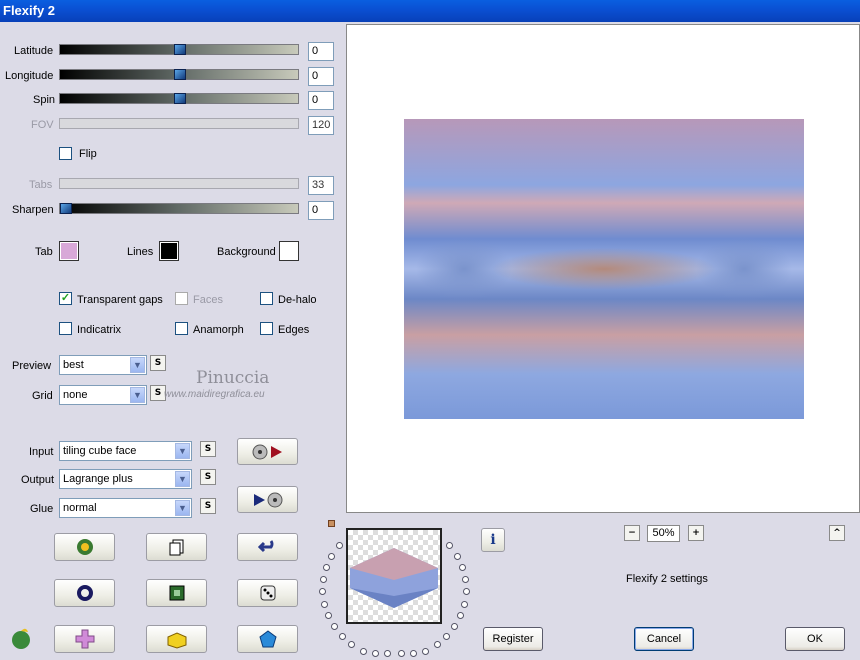 The height and width of the screenshot is (660, 860). Describe the element at coordinates (208, 506) in the screenshot. I see `glue-s-button: S` at that location.